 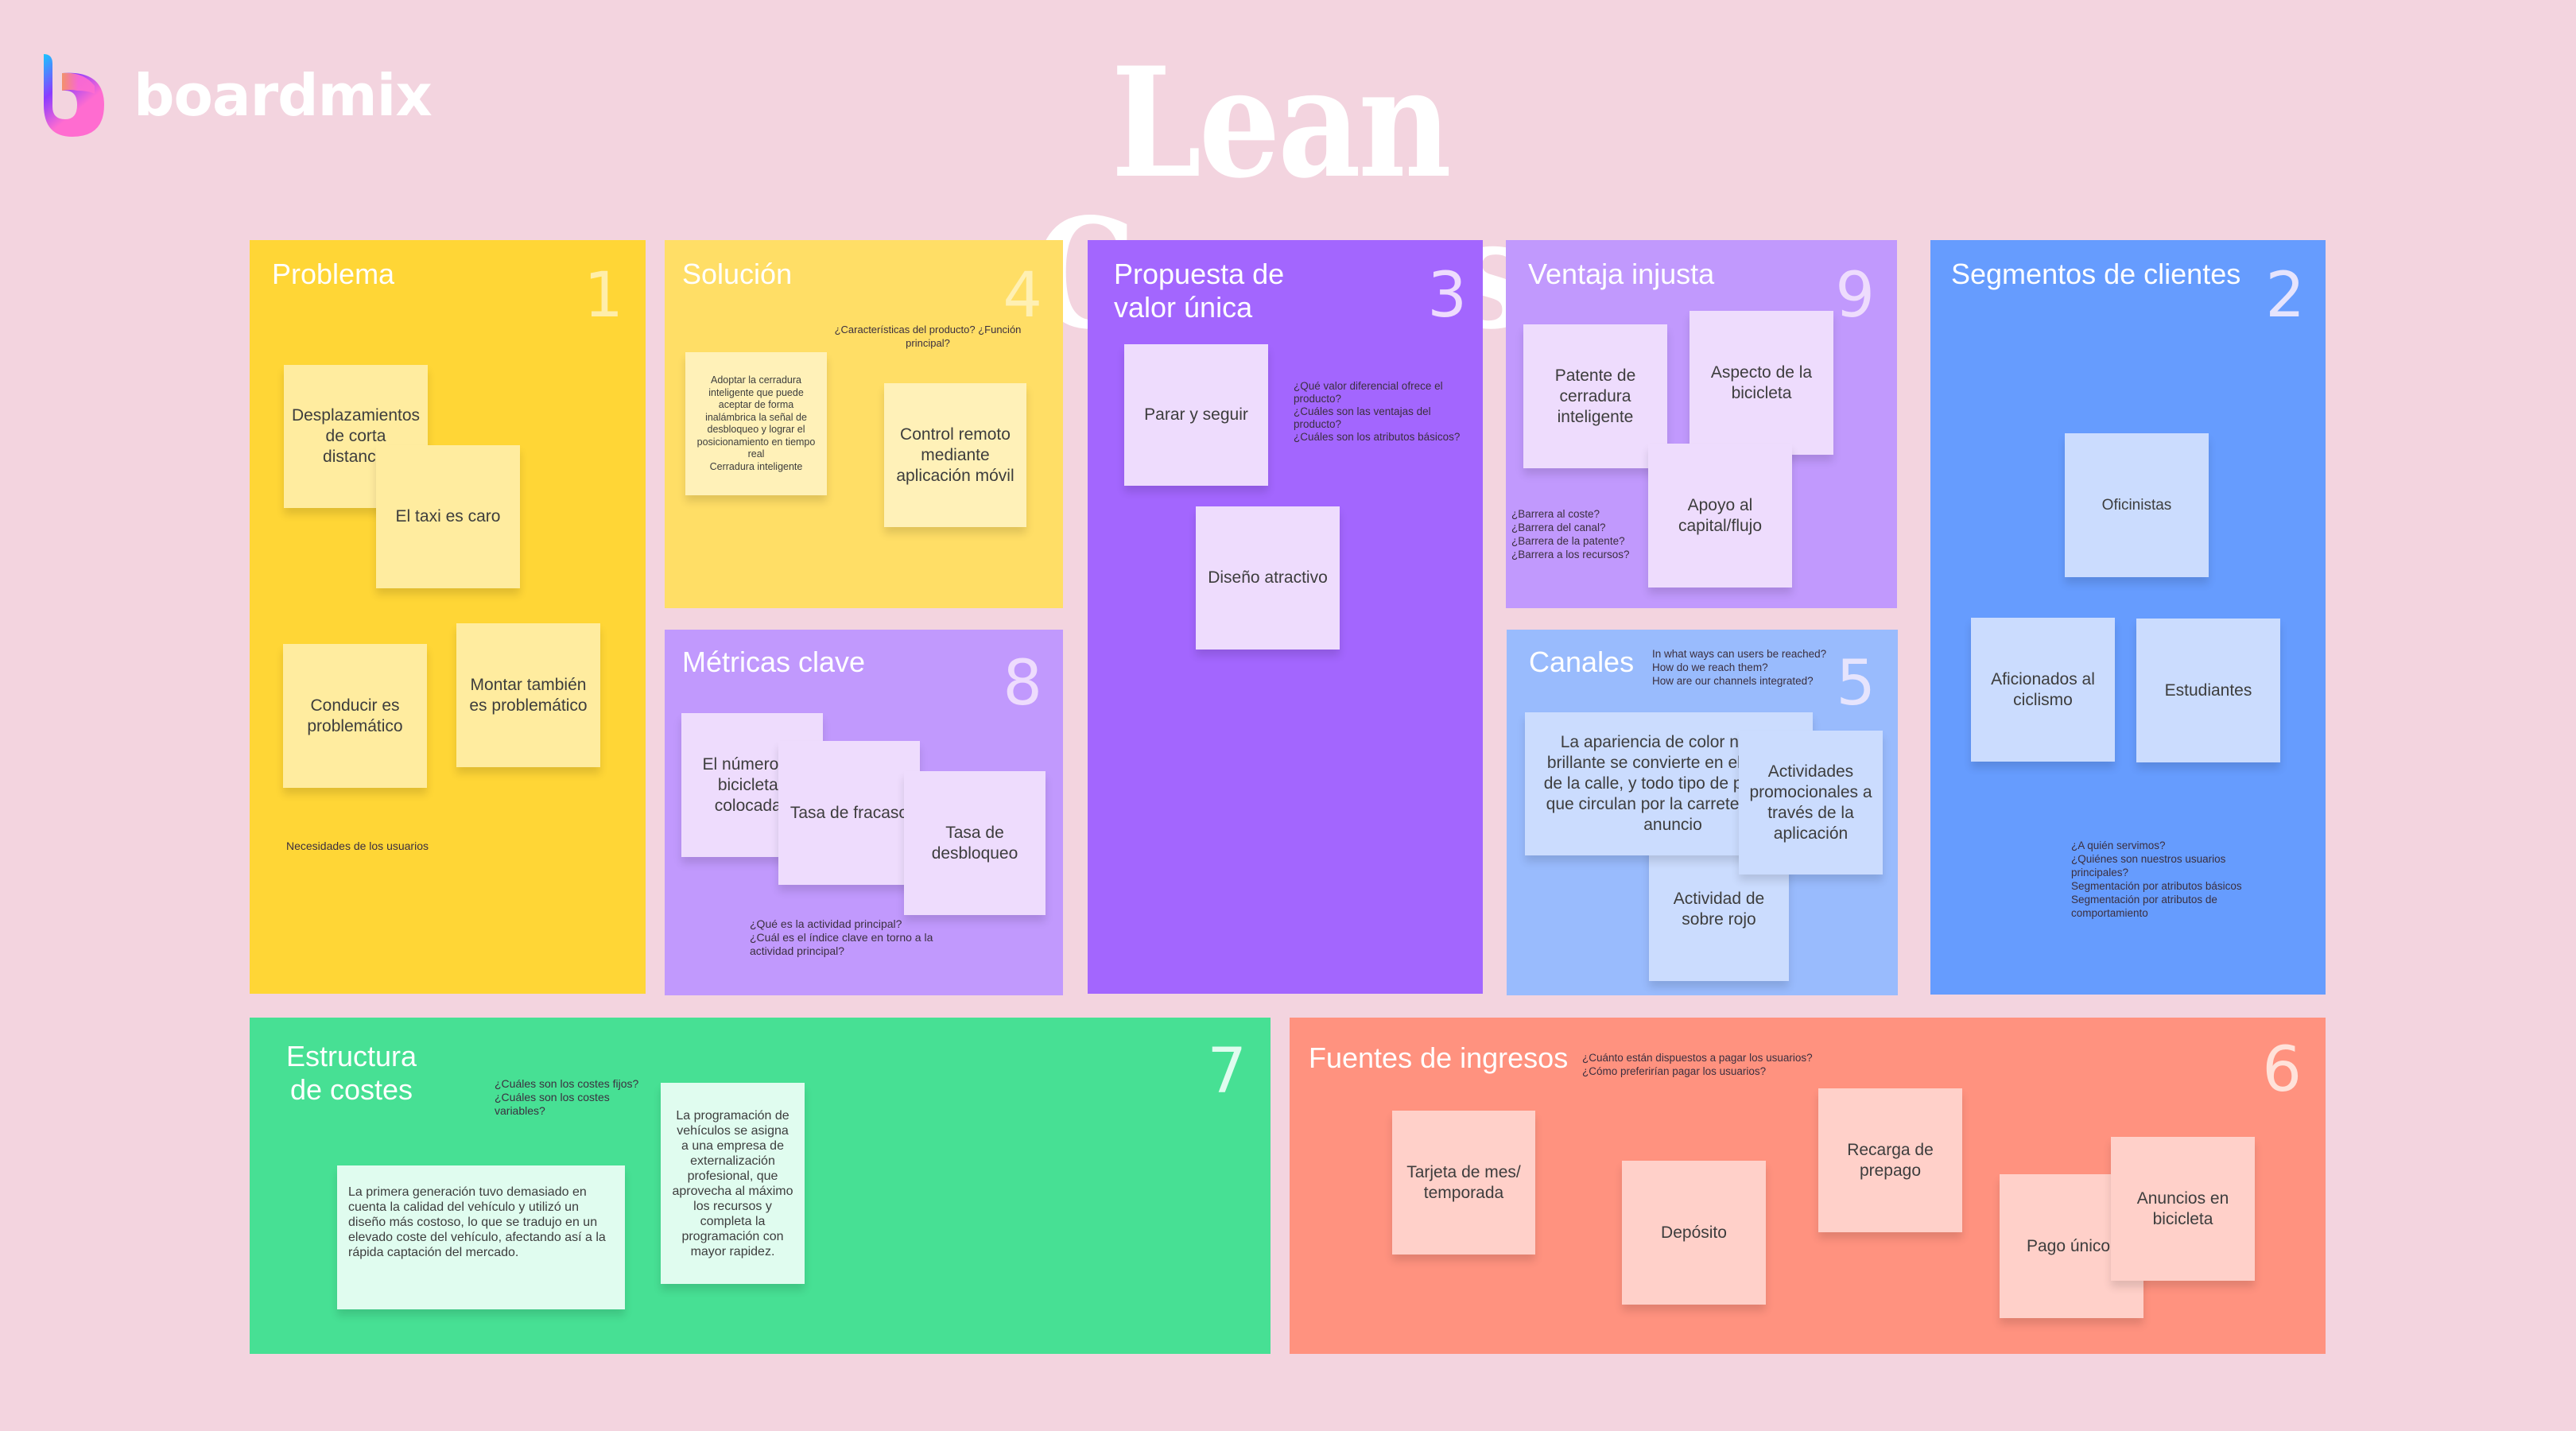 I want to click on note-text: Anuncios en bicicleta, so click(x=2182, y=1208).